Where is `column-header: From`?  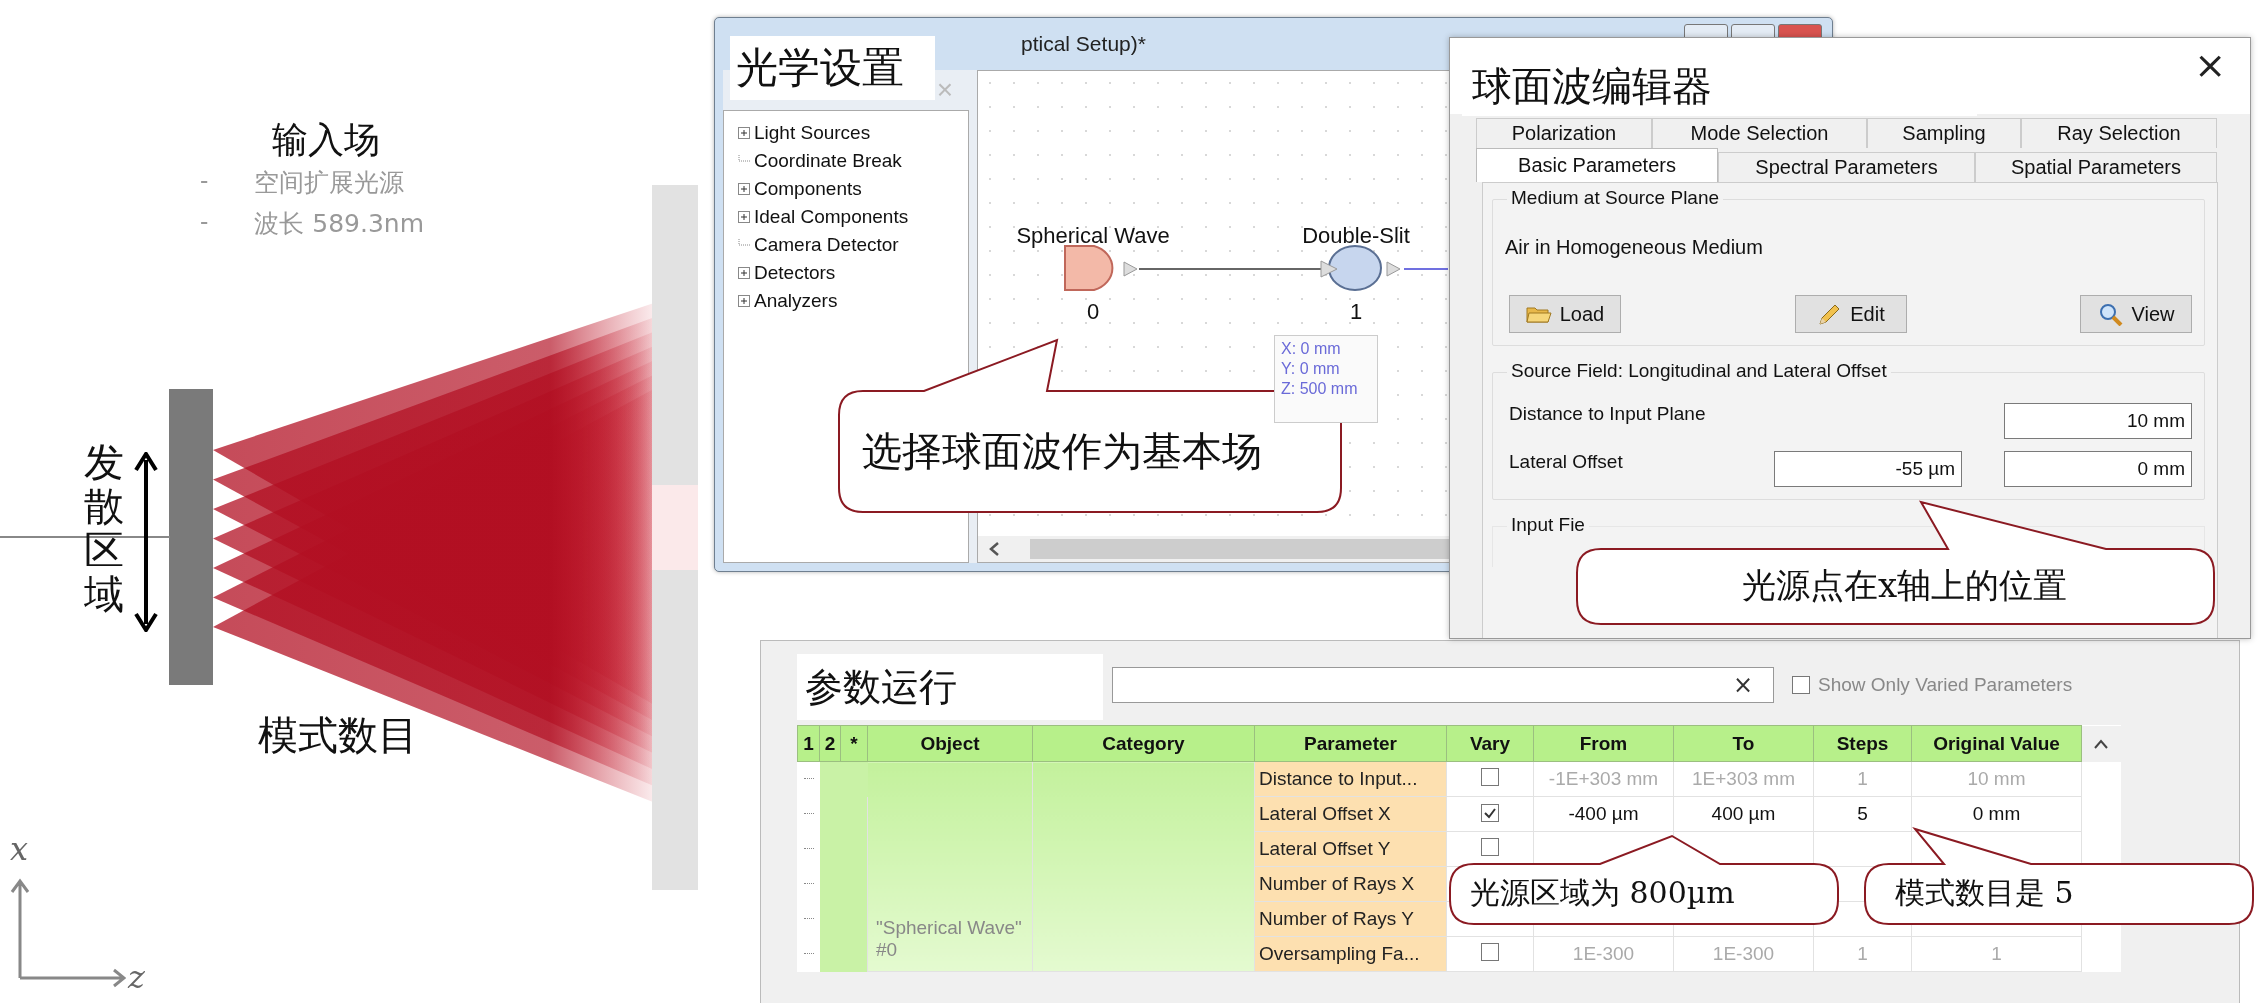 column-header: From is located at coordinates (1603, 743).